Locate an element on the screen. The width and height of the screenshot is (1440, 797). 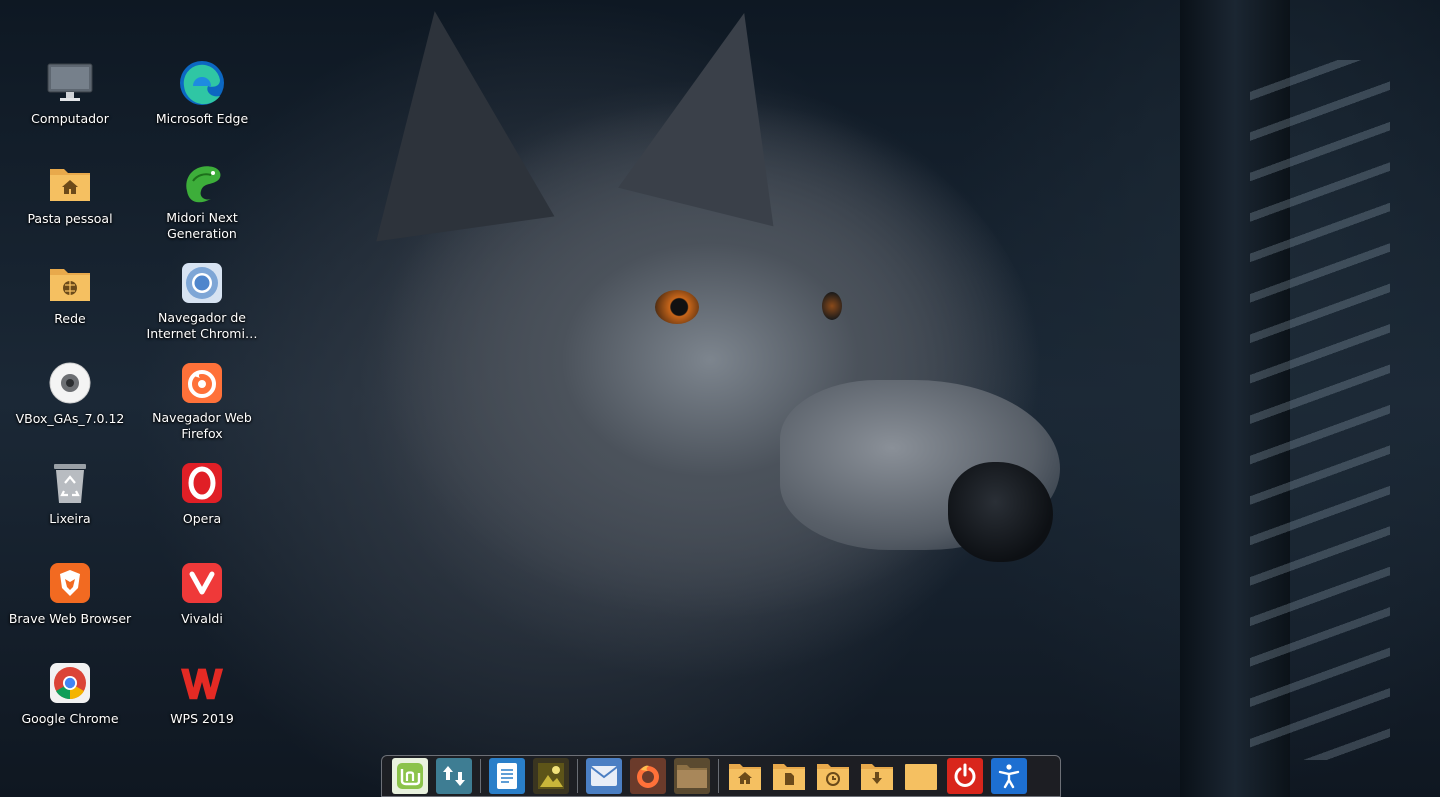
documents-folder-icon is located at coordinates (789, 777).